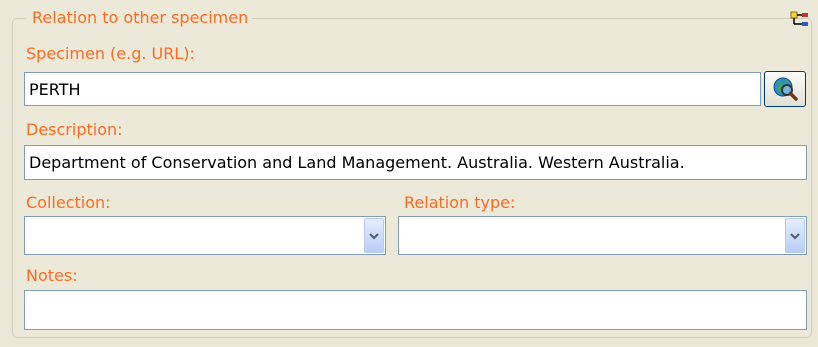 This screenshot has height=347, width=818. Describe the element at coordinates (139, 18) in the screenshot. I see `group-title: Relation to other specimen` at that location.